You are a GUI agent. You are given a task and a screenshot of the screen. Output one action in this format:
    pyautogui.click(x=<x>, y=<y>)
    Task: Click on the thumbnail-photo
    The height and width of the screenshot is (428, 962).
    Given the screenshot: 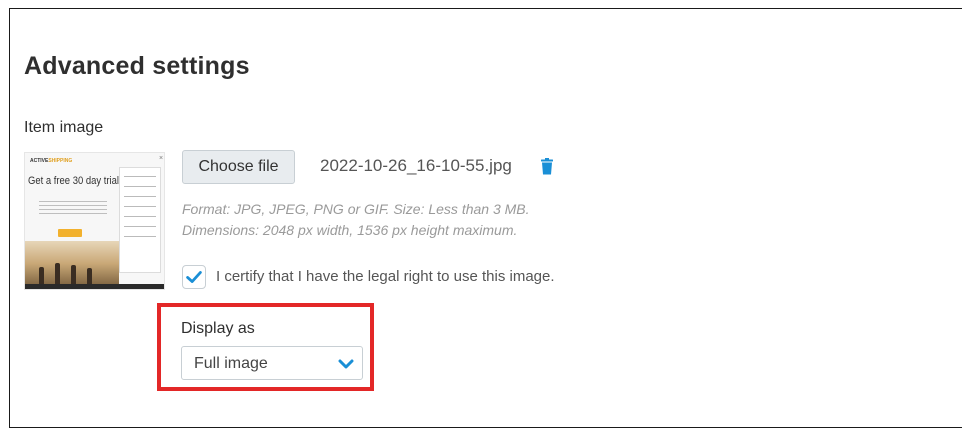 What is the action you would take?
    pyautogui.click(x=72, y=265)
    